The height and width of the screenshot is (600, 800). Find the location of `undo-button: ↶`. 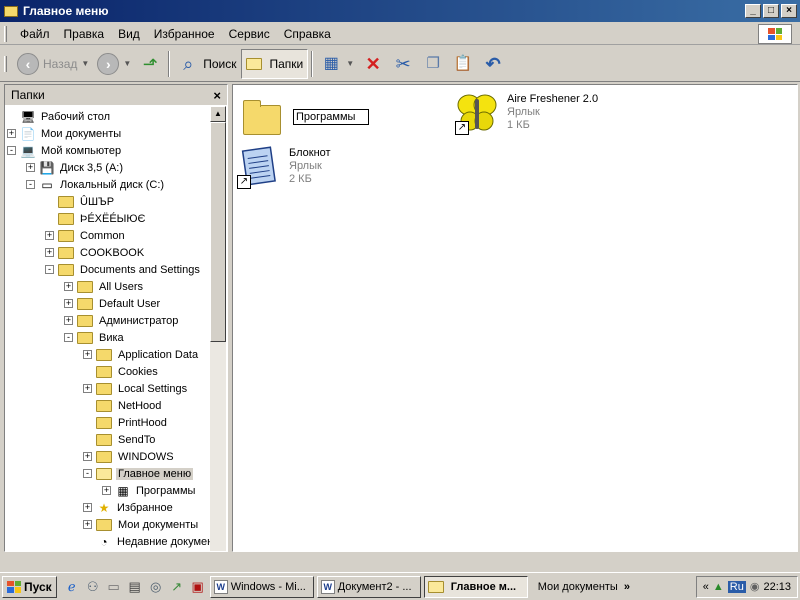

undo-button: ↶ is located at coordinates (493, 64).